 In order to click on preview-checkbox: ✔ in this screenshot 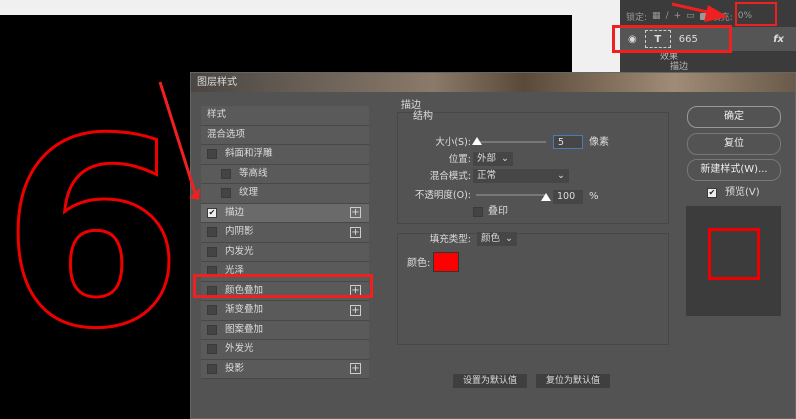, I will do `click(712, 193)`.